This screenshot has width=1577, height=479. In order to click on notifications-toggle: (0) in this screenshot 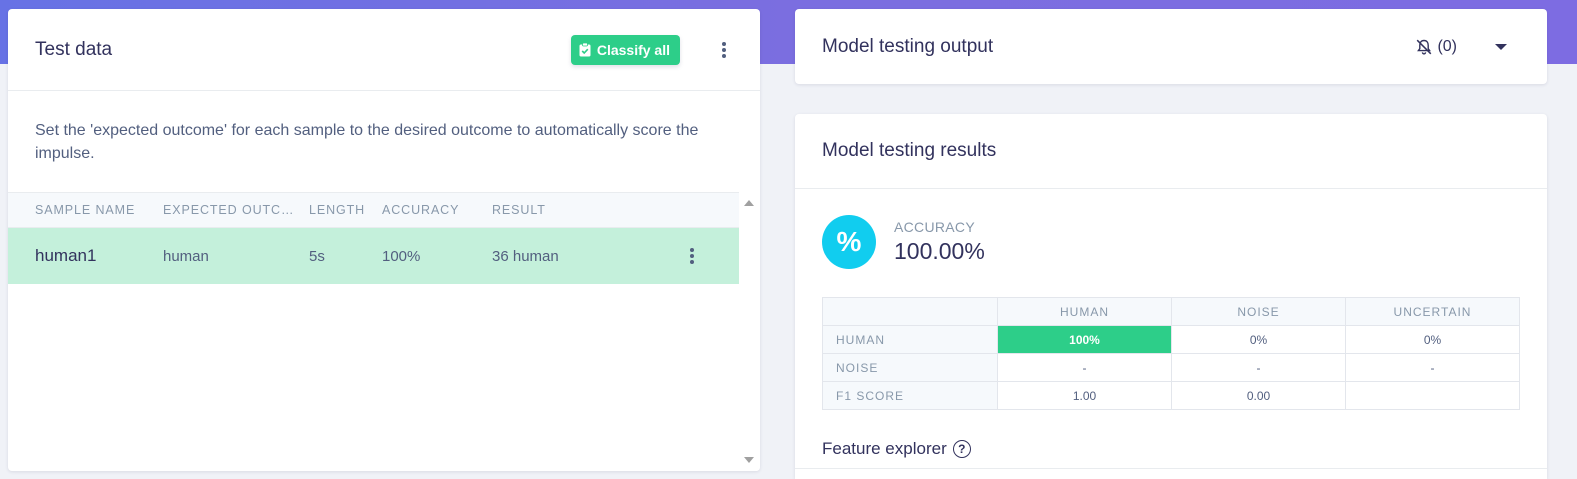, I will do `click(1436, 47)`.